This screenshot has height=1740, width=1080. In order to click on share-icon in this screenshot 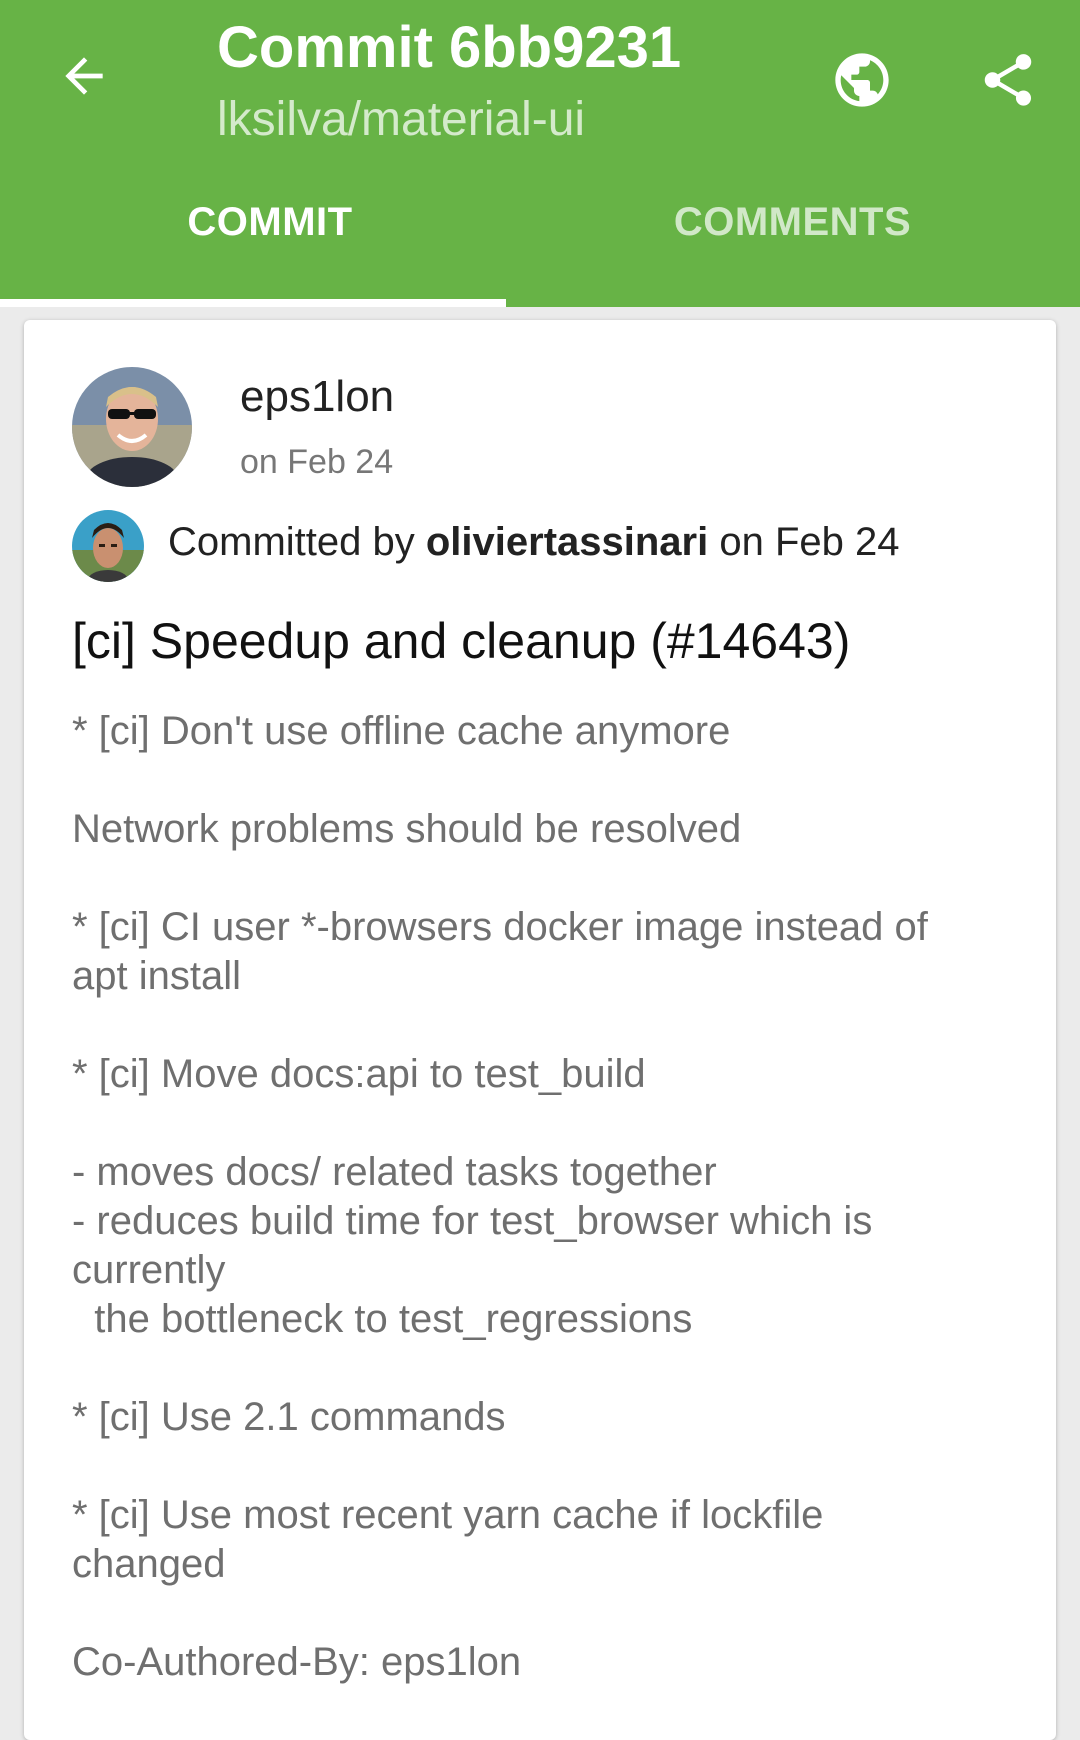, I will do `click(1008, 80)`.